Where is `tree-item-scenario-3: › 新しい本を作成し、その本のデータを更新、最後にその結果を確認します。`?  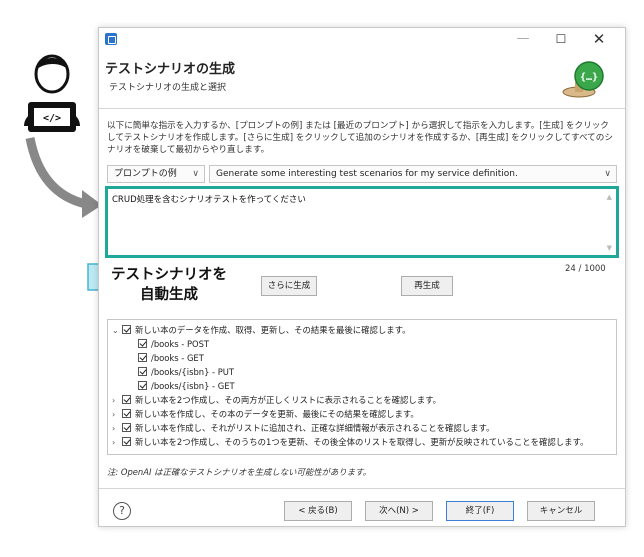 tree-item-scenario-3: › 新しい本を作成し、その本のデータを更新、最後にその結果を確認します。 is located at coordinates (265, 414).